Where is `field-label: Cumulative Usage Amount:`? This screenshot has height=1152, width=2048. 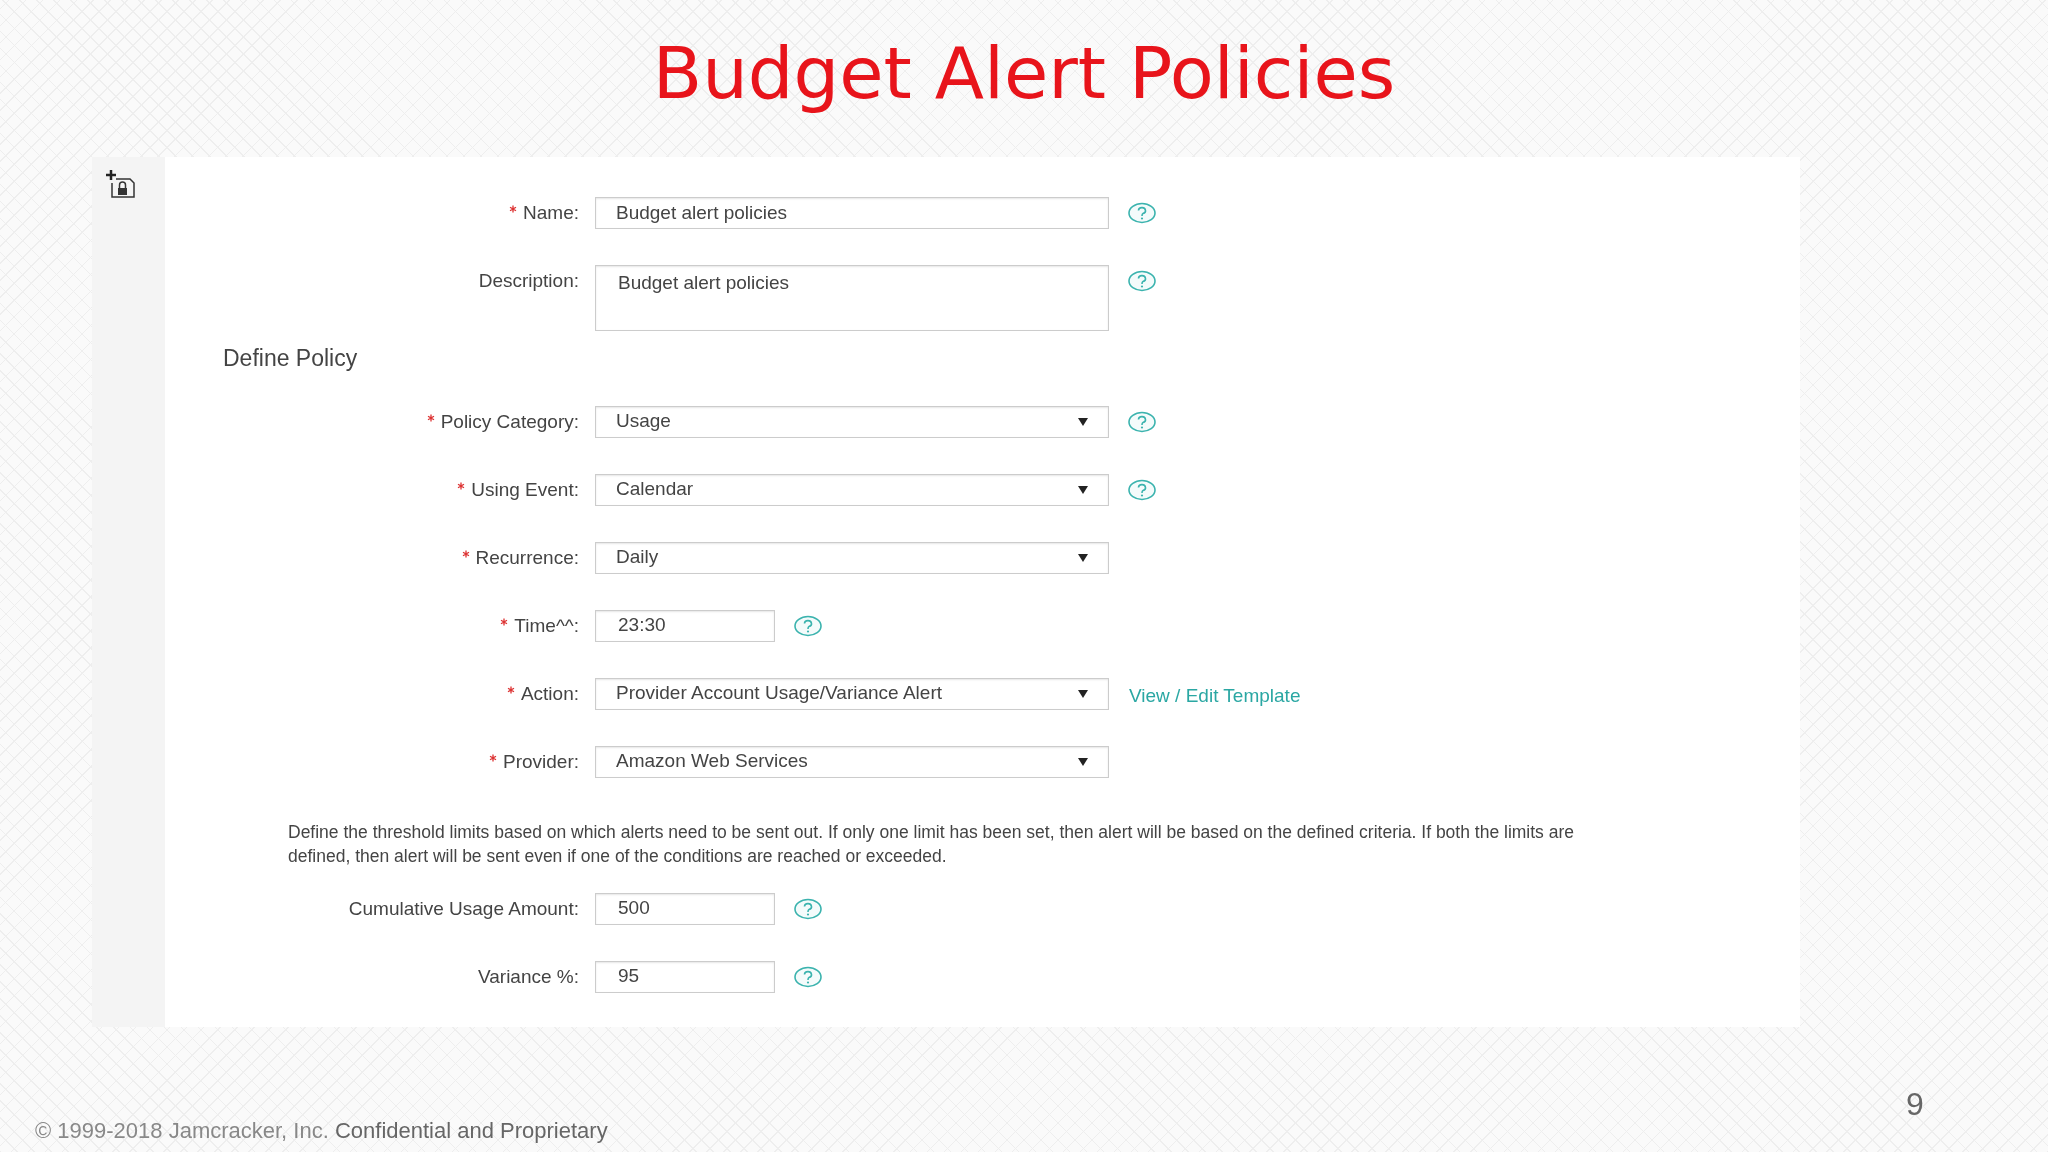 field-label: Cumulative Usage Amount: is located at coordinates (463, 908).